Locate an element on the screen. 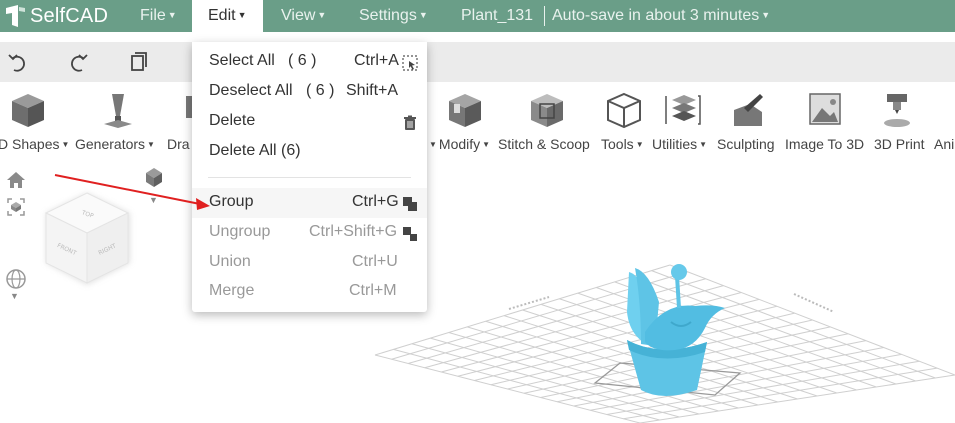 The height and width of the screenshot is (423, 955). tool-stitch-scoop: Stitch & Scoop is located at coordinates (544, 144).